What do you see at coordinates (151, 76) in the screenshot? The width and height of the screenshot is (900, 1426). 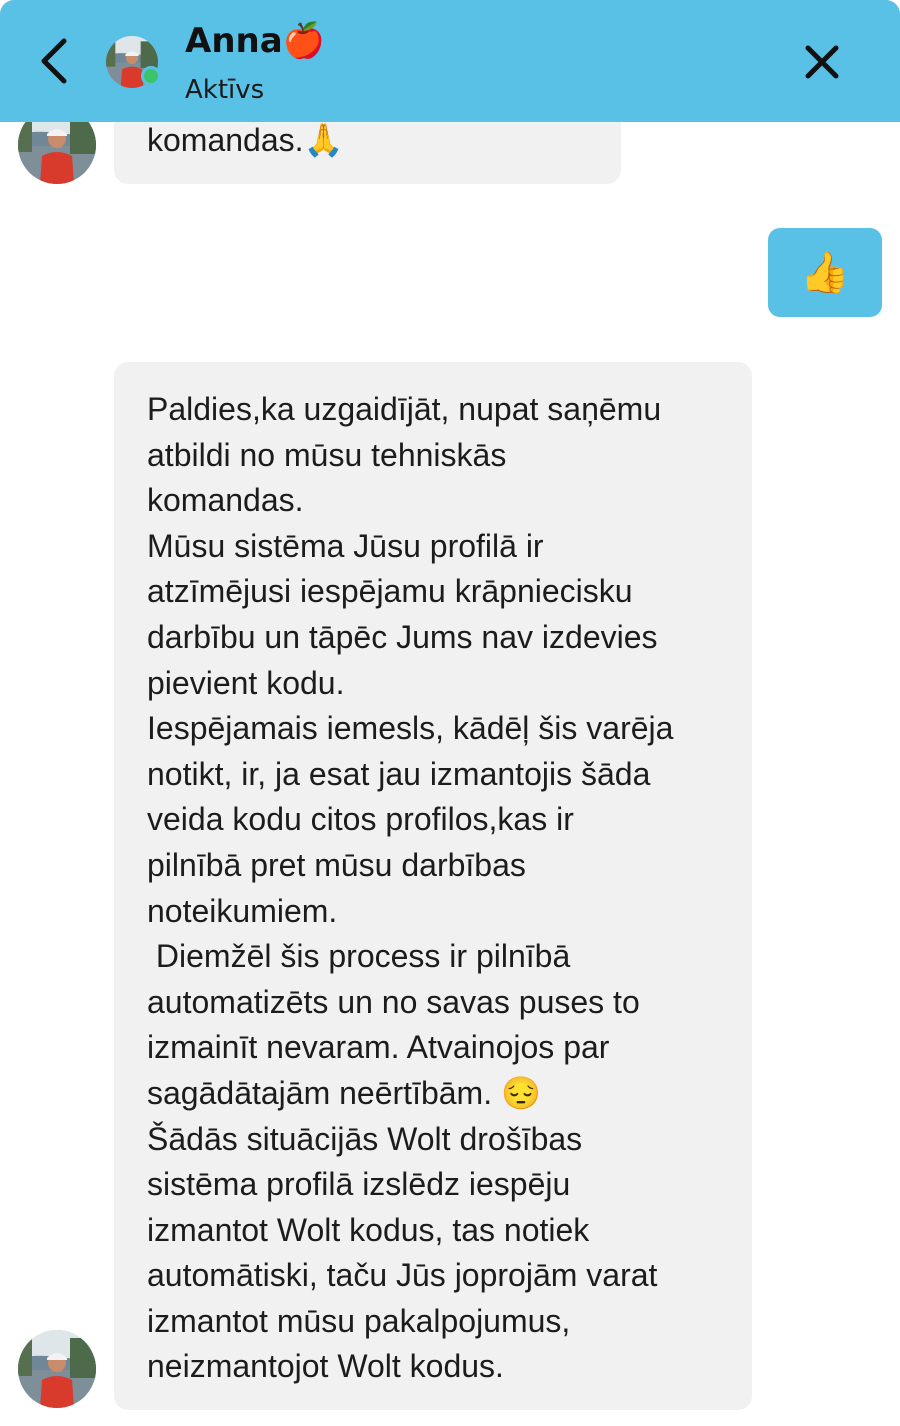 I see `online-status-indicator` at bounding box center [151, 76].